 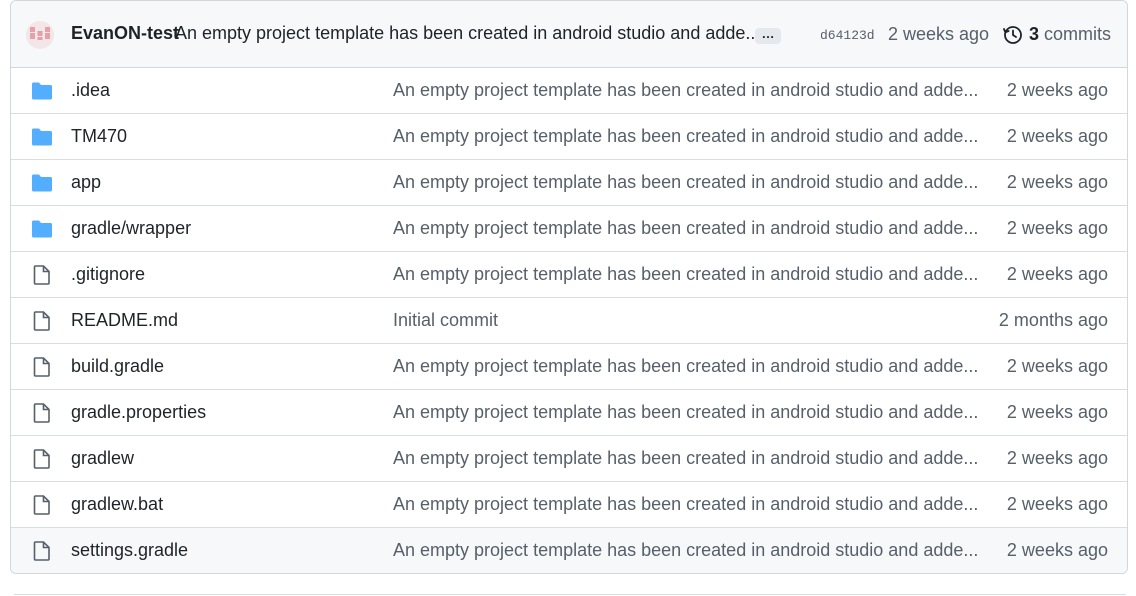 I want to click on avatar, so click(x=40, y=35).